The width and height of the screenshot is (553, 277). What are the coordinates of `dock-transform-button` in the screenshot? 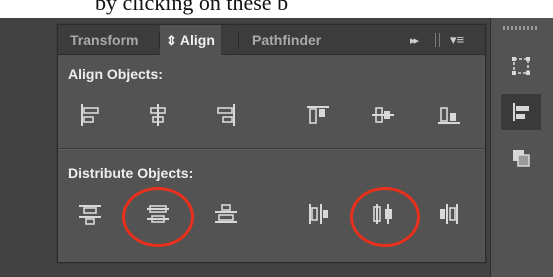 It's located at (521, 66).